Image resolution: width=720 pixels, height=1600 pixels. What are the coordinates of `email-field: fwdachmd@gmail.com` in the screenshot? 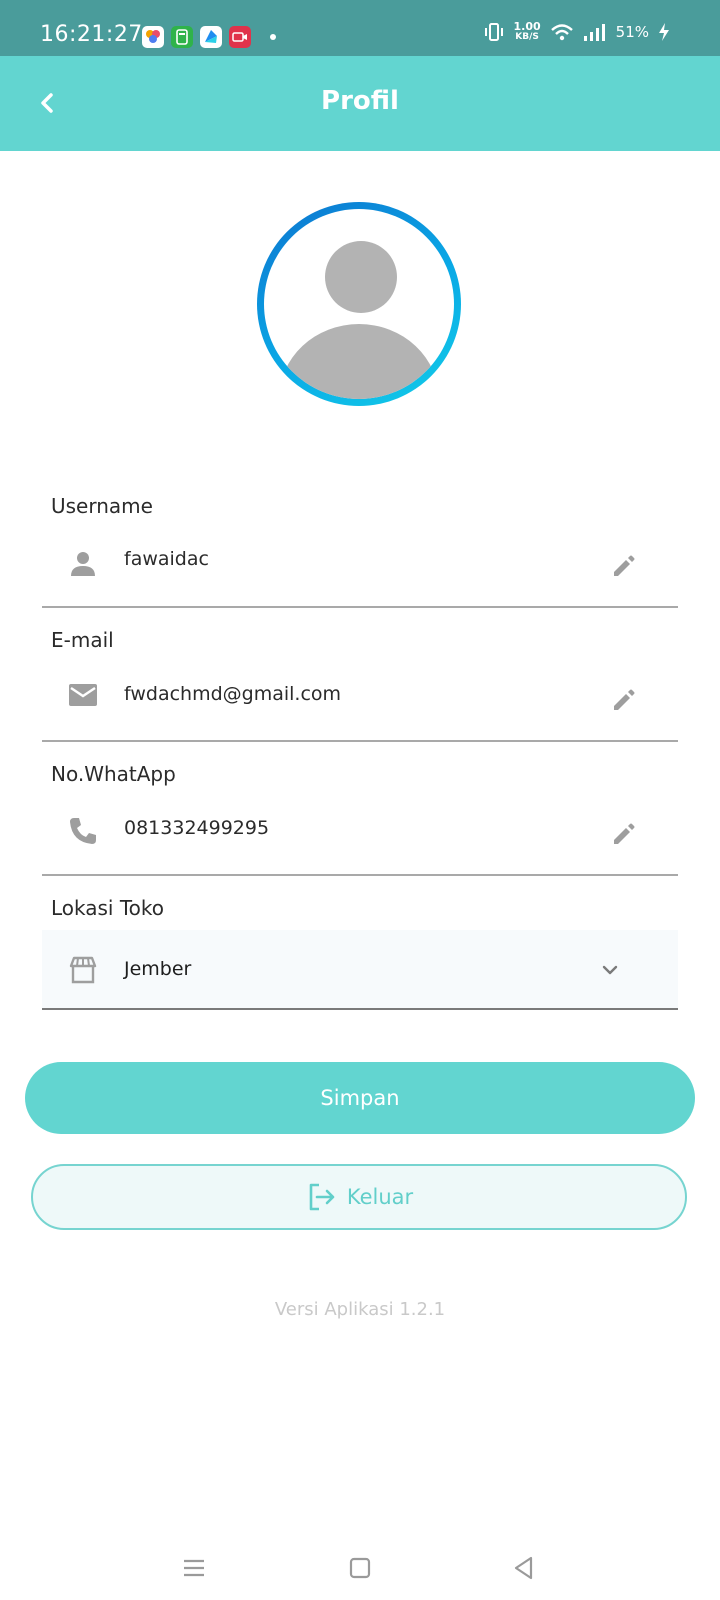 It's located at (360, 697).